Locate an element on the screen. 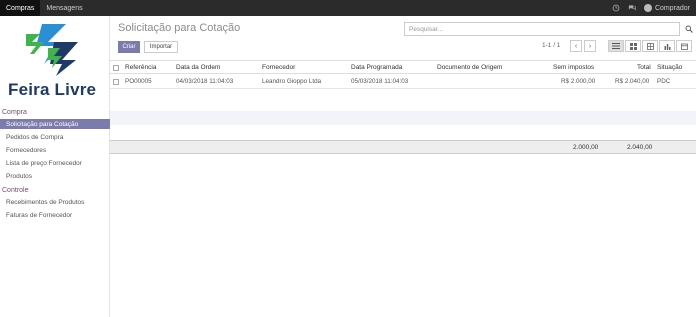  list-icon is located at coordinates (616, 46).